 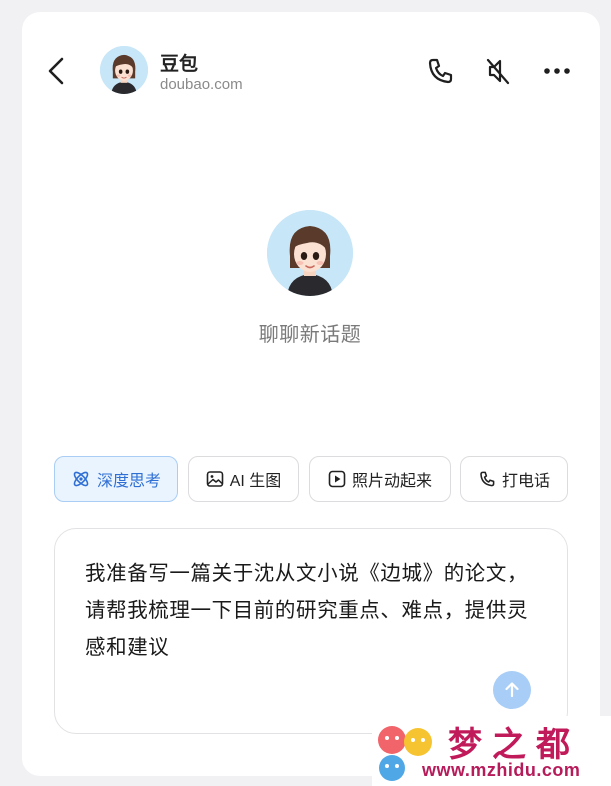 I want to click on chevron-left-icon, so click(x=56, y=71).